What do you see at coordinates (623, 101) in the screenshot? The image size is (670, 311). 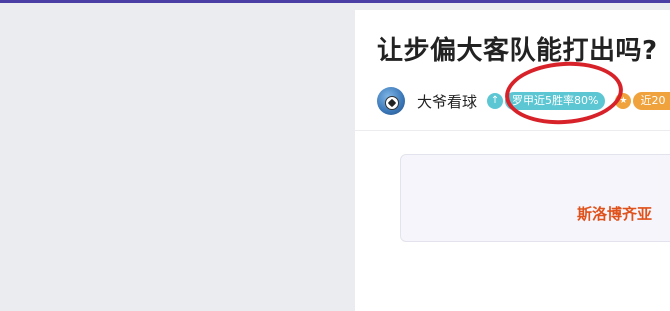 I see `star-icon: ★` at bounding box center [623, 101].